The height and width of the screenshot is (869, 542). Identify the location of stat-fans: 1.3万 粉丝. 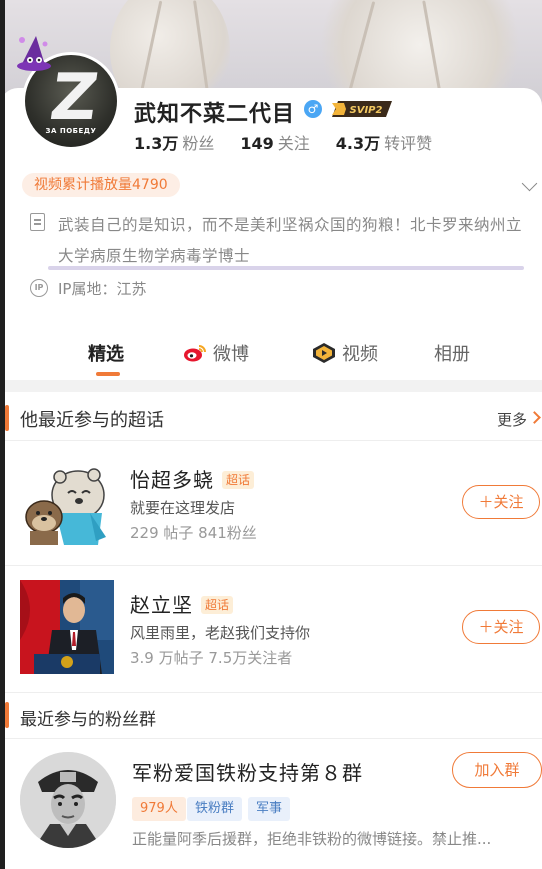
(174, 142).